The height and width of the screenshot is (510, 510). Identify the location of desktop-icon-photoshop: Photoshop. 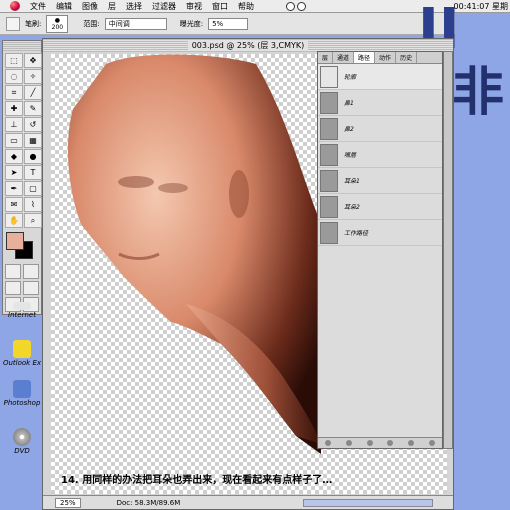
(22, 393).